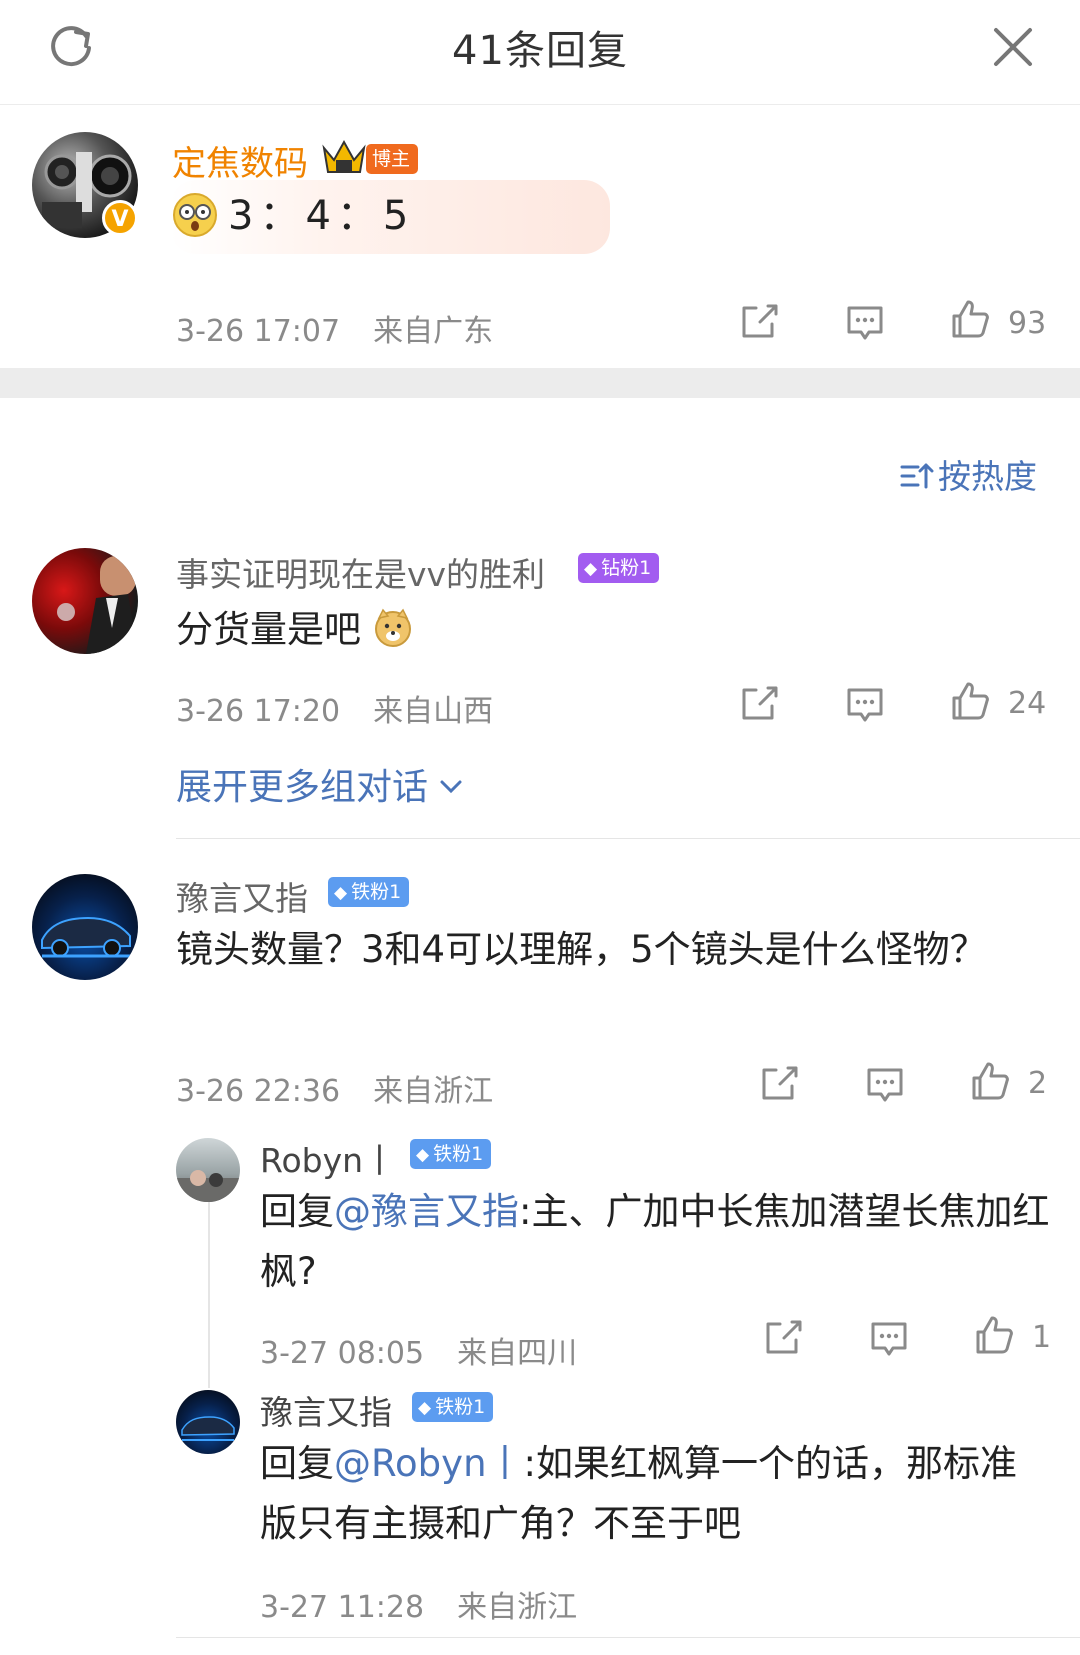  Describe the element at coordinates (321, 216) in the screenshot. I see `comment-text: 3：4：5` at that location.